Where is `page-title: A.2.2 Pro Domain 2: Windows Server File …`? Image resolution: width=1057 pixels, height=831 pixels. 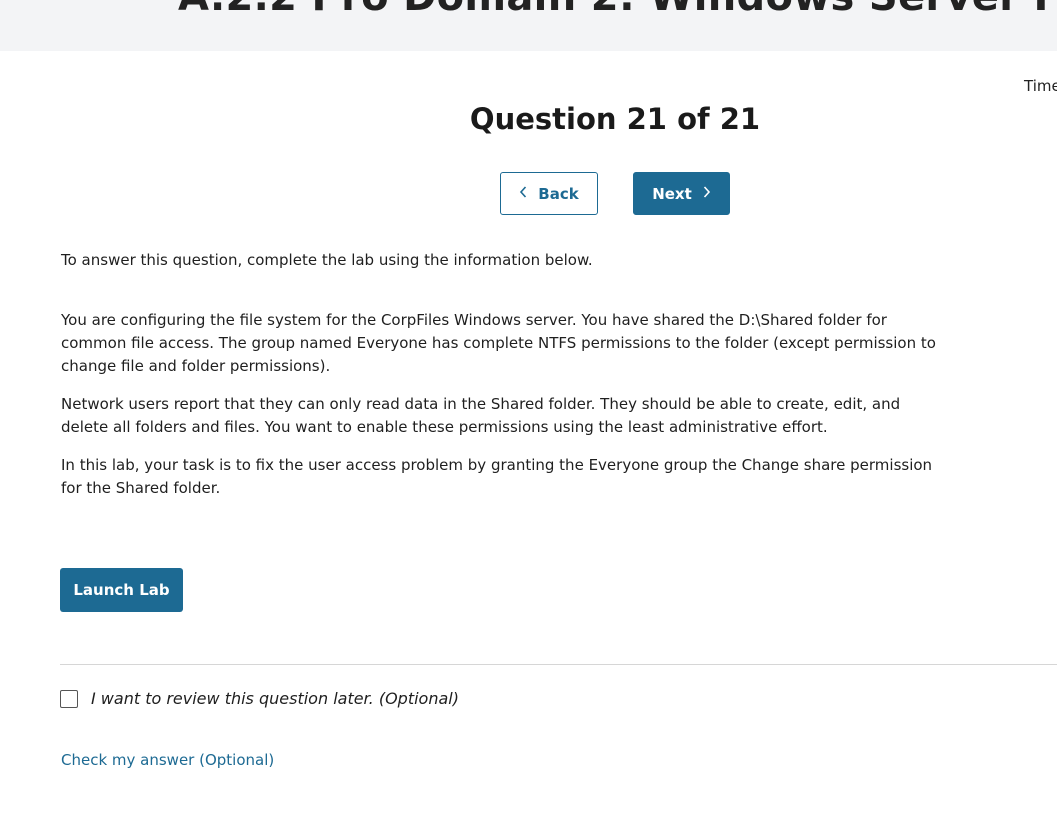 page-title: A.2.2 Pro Domain 2: Windows Server File … is located at coordinates (617, 10).